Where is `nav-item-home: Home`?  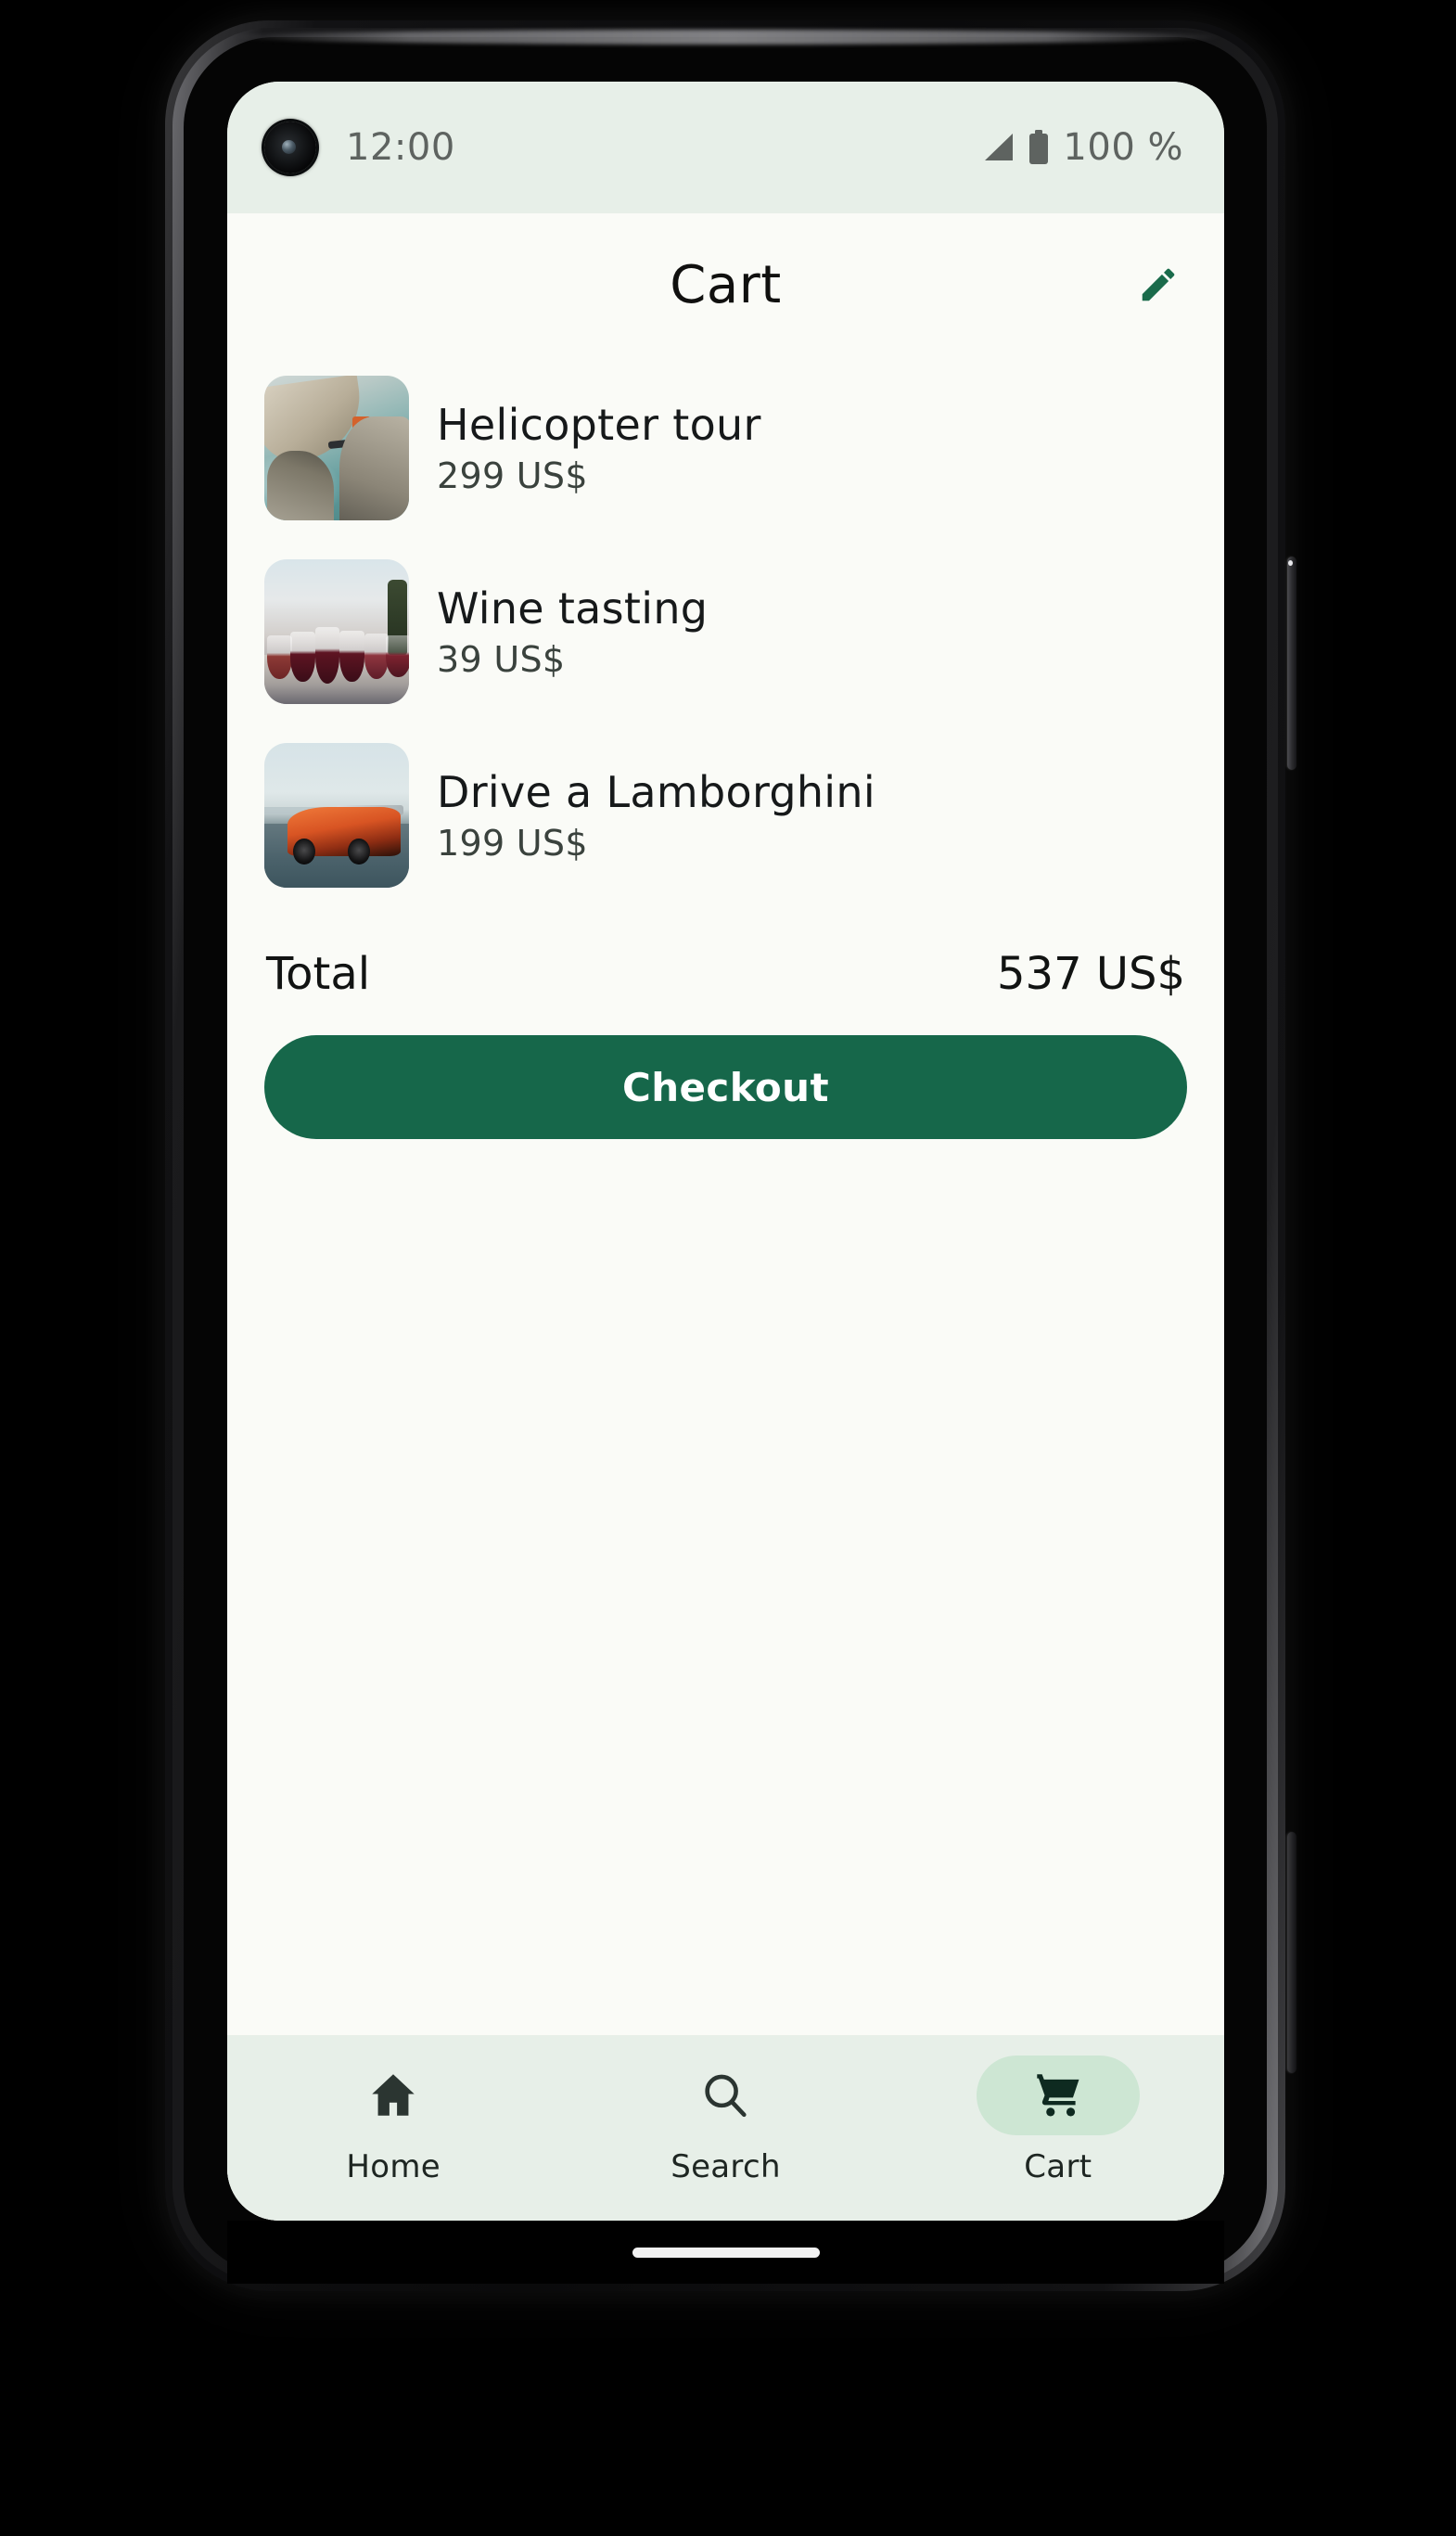 nav-item-home: Home is located at coordinates (393, 2121).